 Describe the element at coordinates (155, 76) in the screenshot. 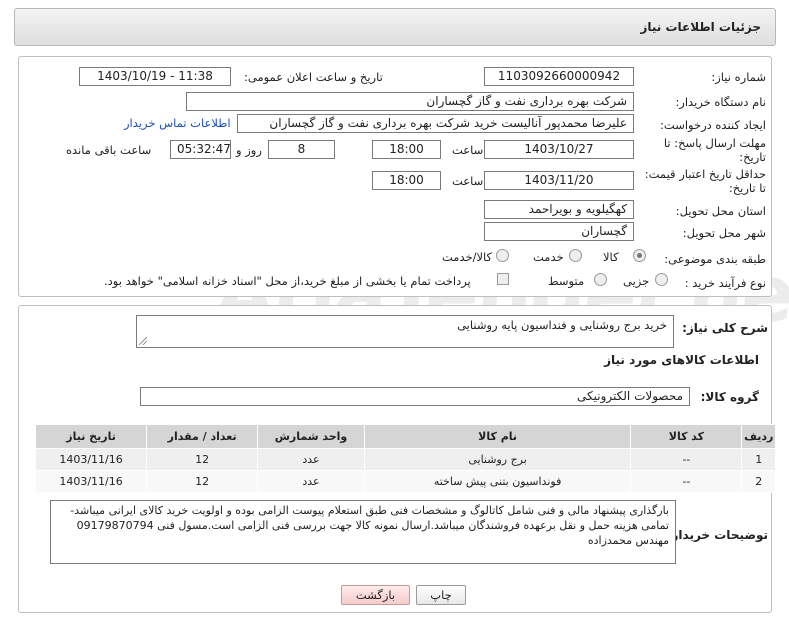

I see `announce-datetime-field: 1403/10/19 - 11:38` at that location.